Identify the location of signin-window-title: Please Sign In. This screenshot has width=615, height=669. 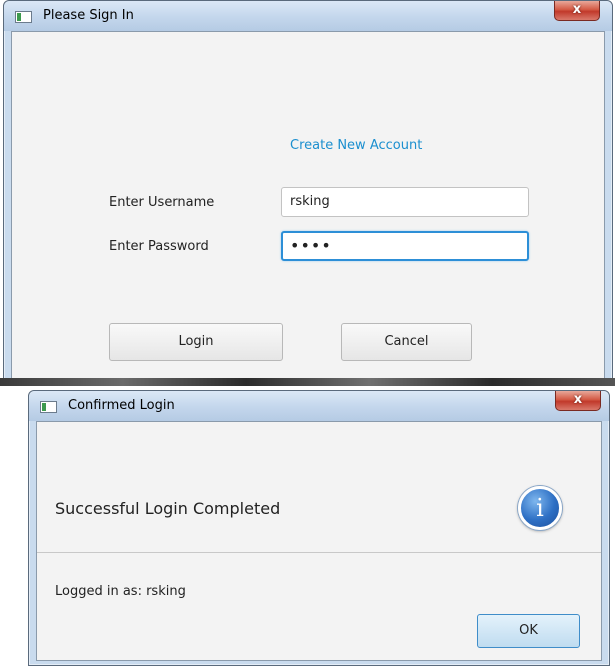
(88, 15).